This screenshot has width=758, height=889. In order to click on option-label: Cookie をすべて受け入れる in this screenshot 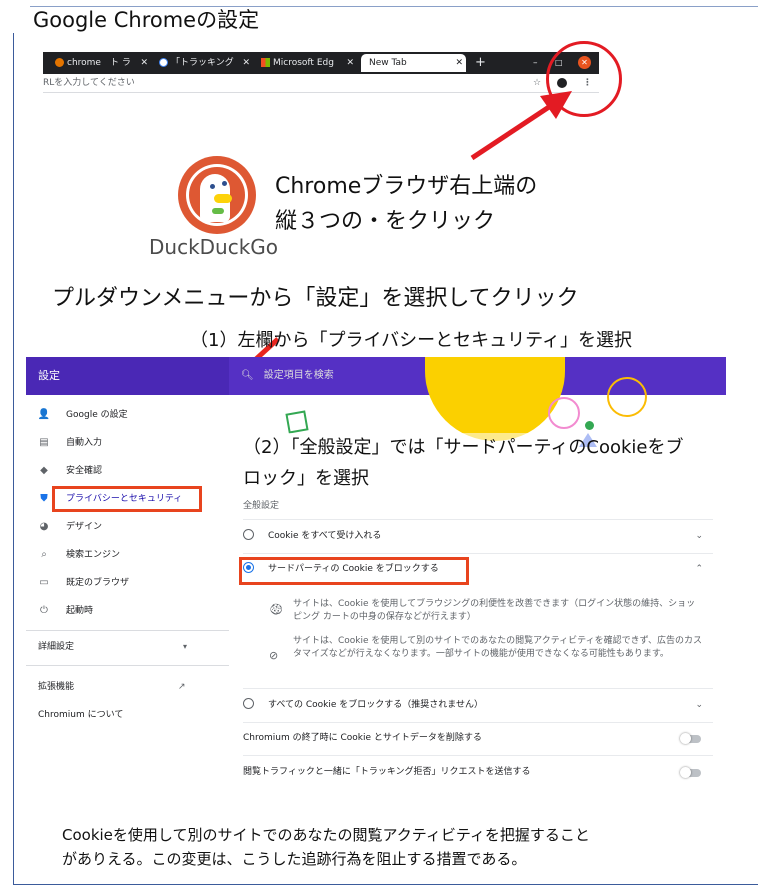, I will do `click(325, 536)`.